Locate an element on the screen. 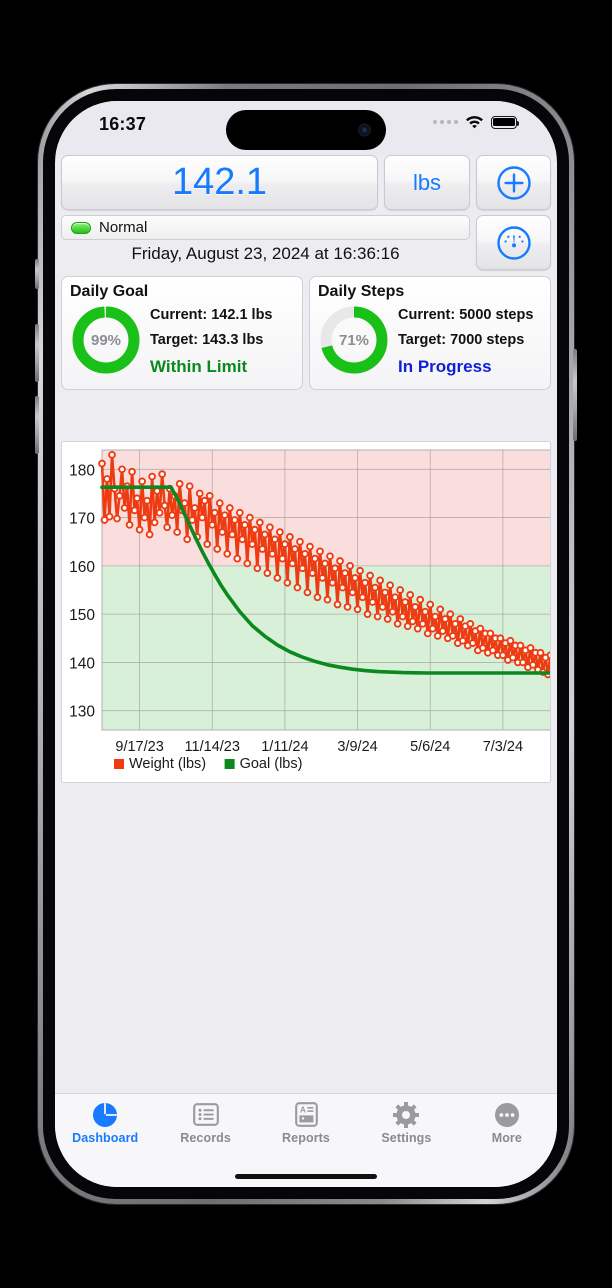 The width and height of the screenshot is (612, 1288). legend-label: Goal (lbs) is located at coordinates (271, 764).